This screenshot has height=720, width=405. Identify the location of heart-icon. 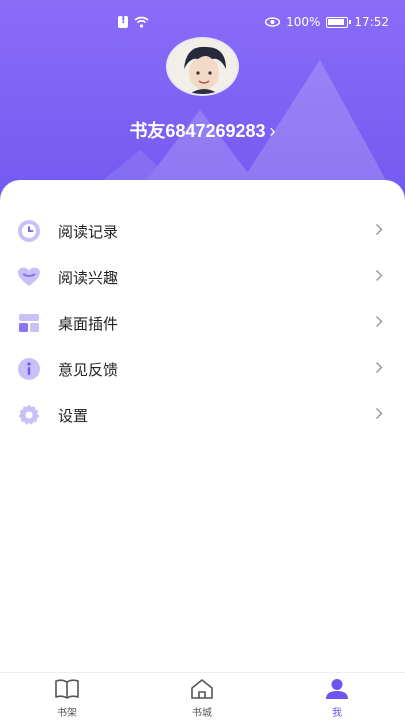
(29, 277).